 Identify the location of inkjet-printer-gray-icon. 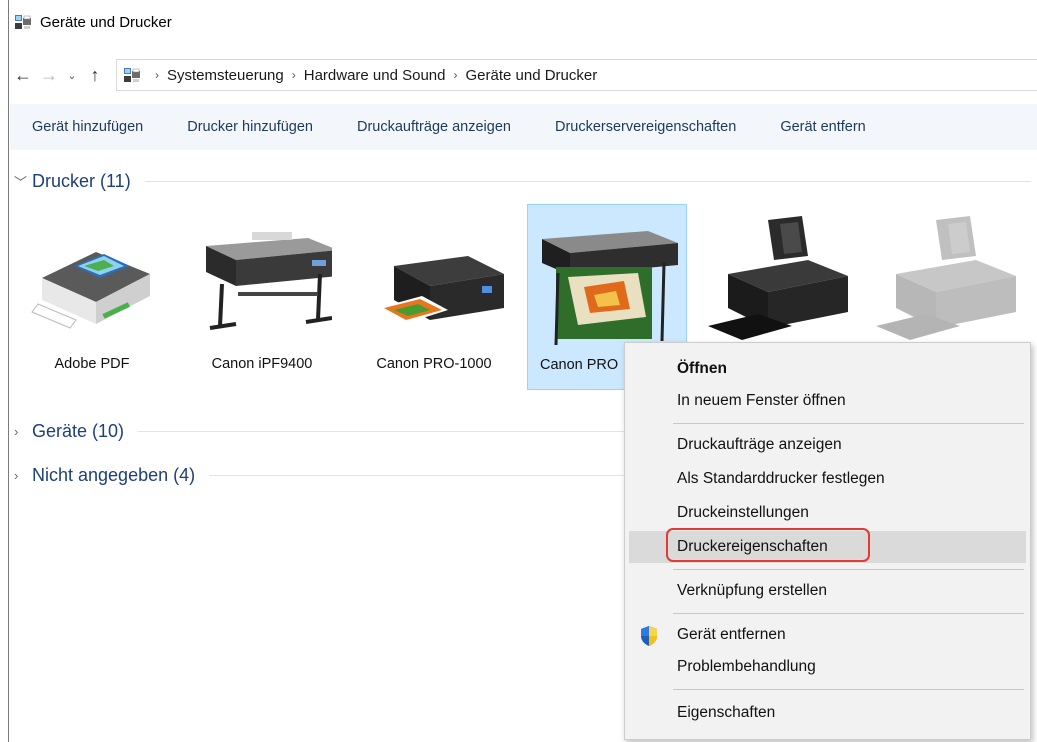
(946, 278).